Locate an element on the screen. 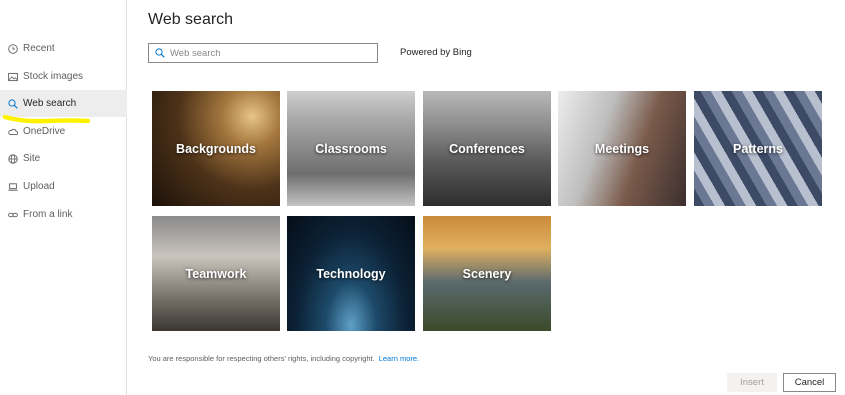  category-label: Classrooms is located at coordinates (351, 148).